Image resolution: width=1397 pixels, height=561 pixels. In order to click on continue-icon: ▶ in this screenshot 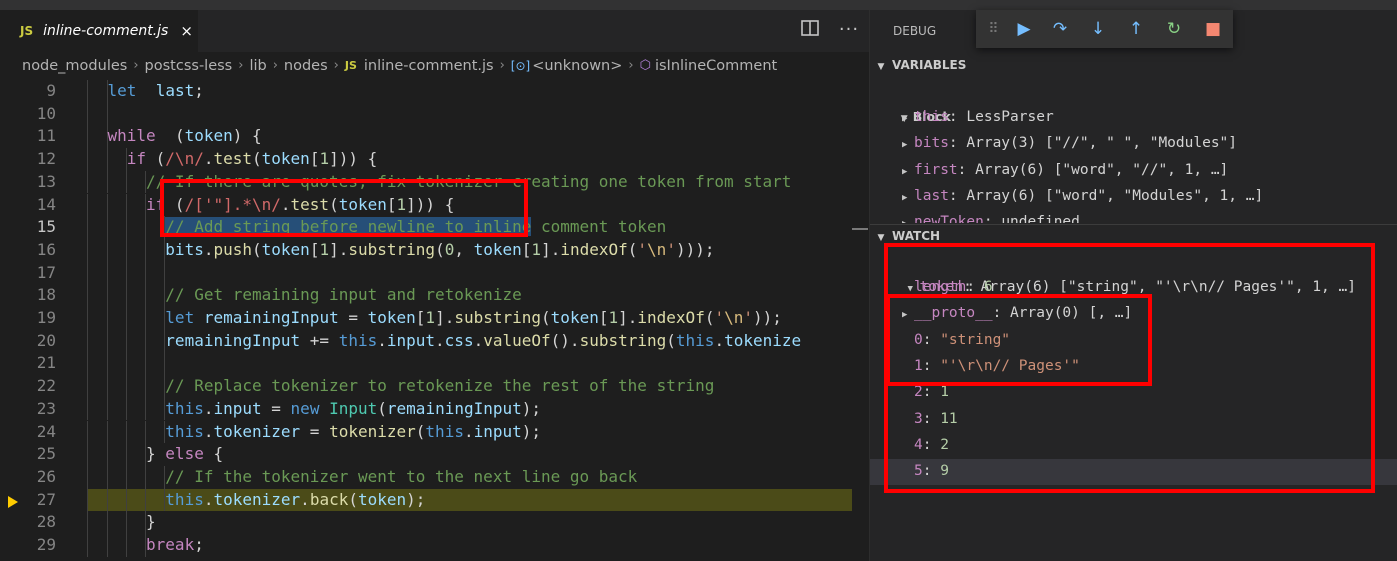, I will do `click(1024, 29)`.